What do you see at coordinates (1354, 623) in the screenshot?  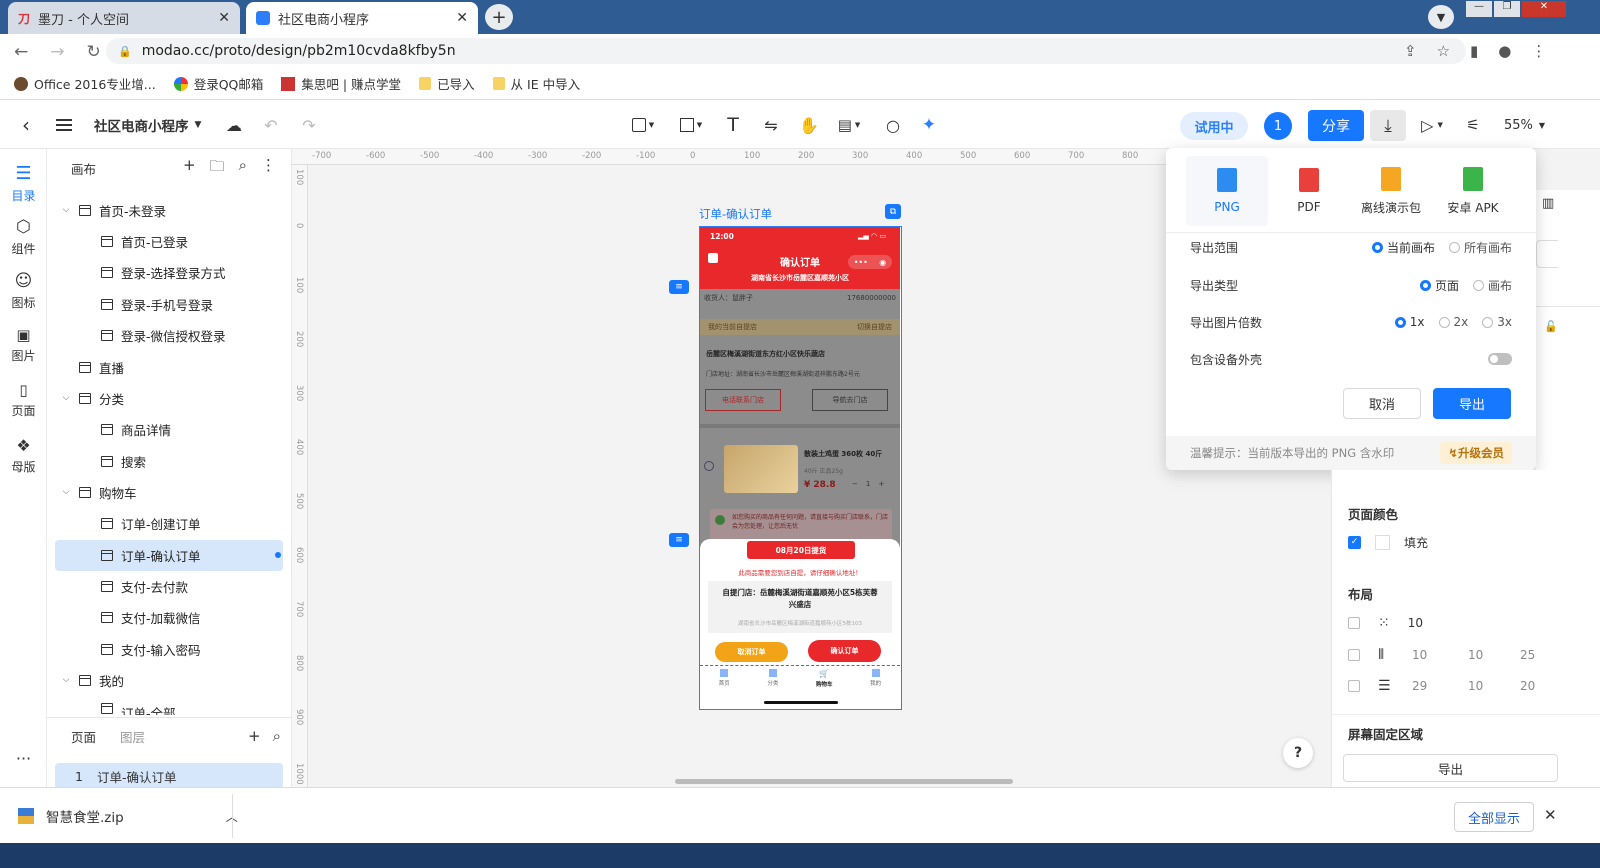 I see `grid-checkbox` at bounding box center [1354, 623].